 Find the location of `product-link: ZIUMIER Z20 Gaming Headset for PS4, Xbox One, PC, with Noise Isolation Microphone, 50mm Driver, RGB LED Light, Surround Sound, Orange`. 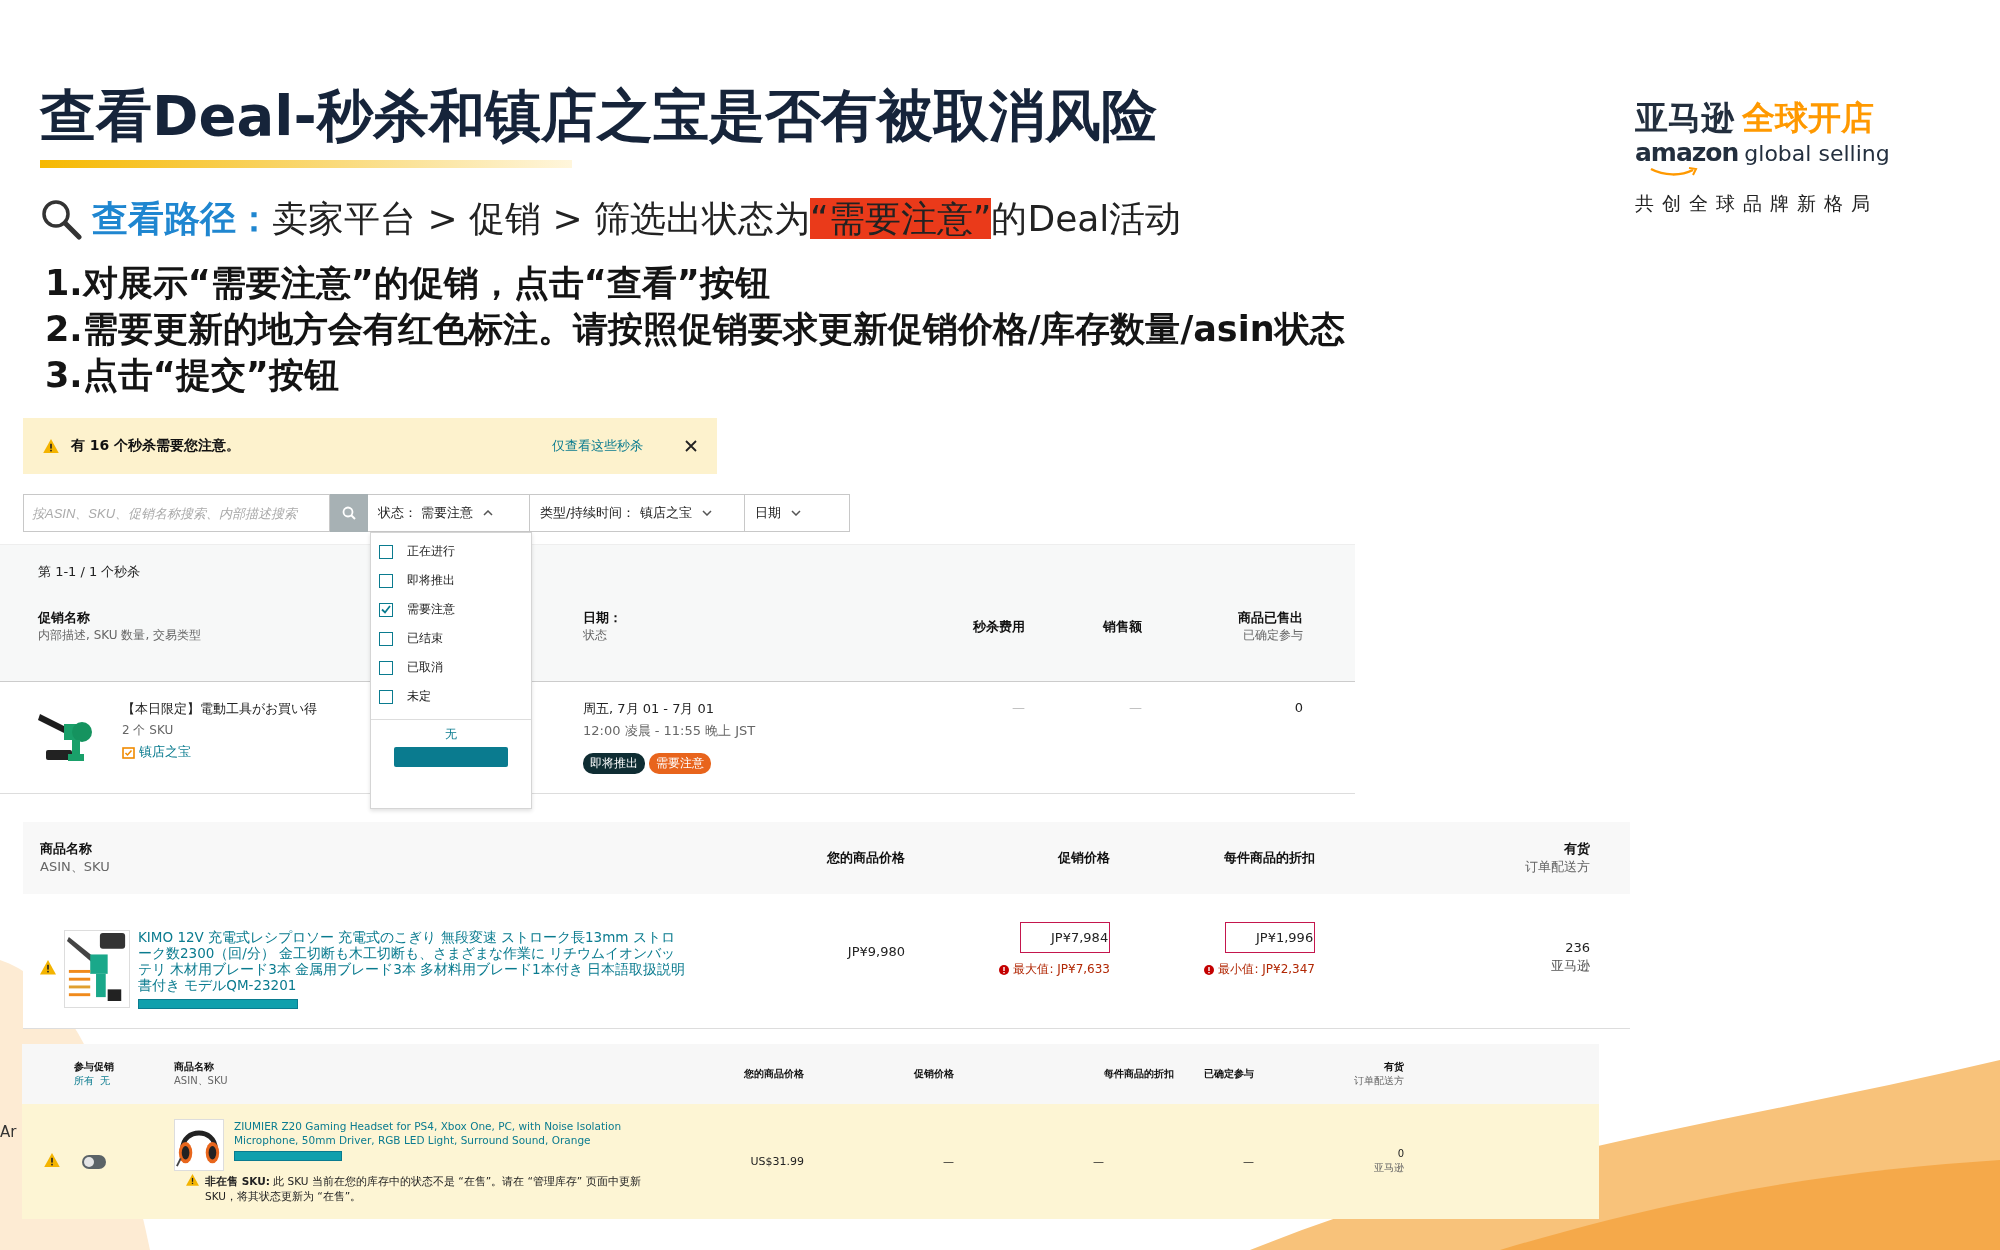

product-link: ZIUMIER Z20 Gaming Headset for PS4, Xbox One, PC, with Noise Isolation Microphone, 50mm Driver, RGB LED Light, Surround Sound, Orange is located at coordinates (434, 1133).